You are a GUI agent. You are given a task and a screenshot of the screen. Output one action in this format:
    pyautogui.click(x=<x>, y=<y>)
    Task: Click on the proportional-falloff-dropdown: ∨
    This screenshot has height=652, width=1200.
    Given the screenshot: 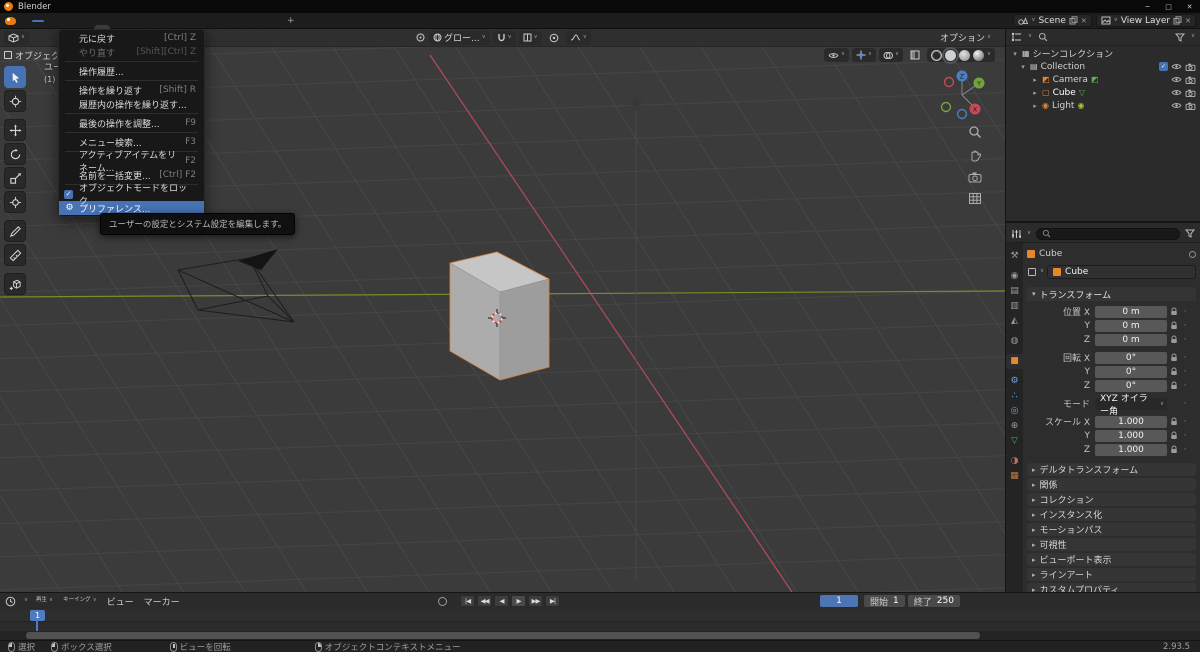 What is the action you would take?
    pyautogui.click(x=578, y=37)
    